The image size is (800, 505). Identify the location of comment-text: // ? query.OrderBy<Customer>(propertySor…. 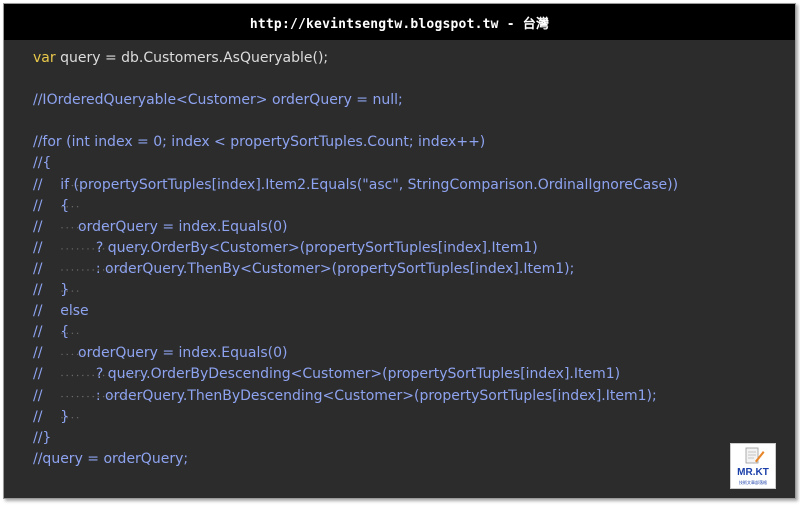
(285, 247).